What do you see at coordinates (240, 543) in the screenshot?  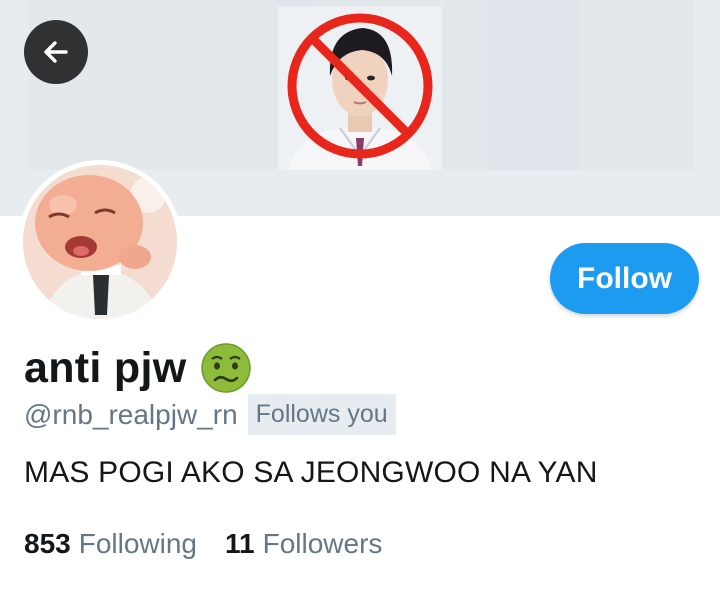 I see `followers-count: 11` at bounding box center [240, 543].